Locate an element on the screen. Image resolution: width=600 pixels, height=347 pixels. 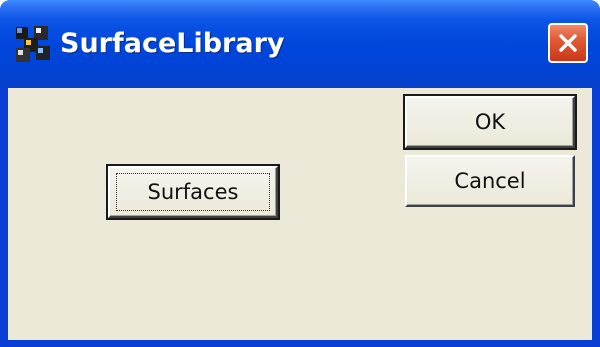
ok-button: OK is located at coordinates (490, 122).